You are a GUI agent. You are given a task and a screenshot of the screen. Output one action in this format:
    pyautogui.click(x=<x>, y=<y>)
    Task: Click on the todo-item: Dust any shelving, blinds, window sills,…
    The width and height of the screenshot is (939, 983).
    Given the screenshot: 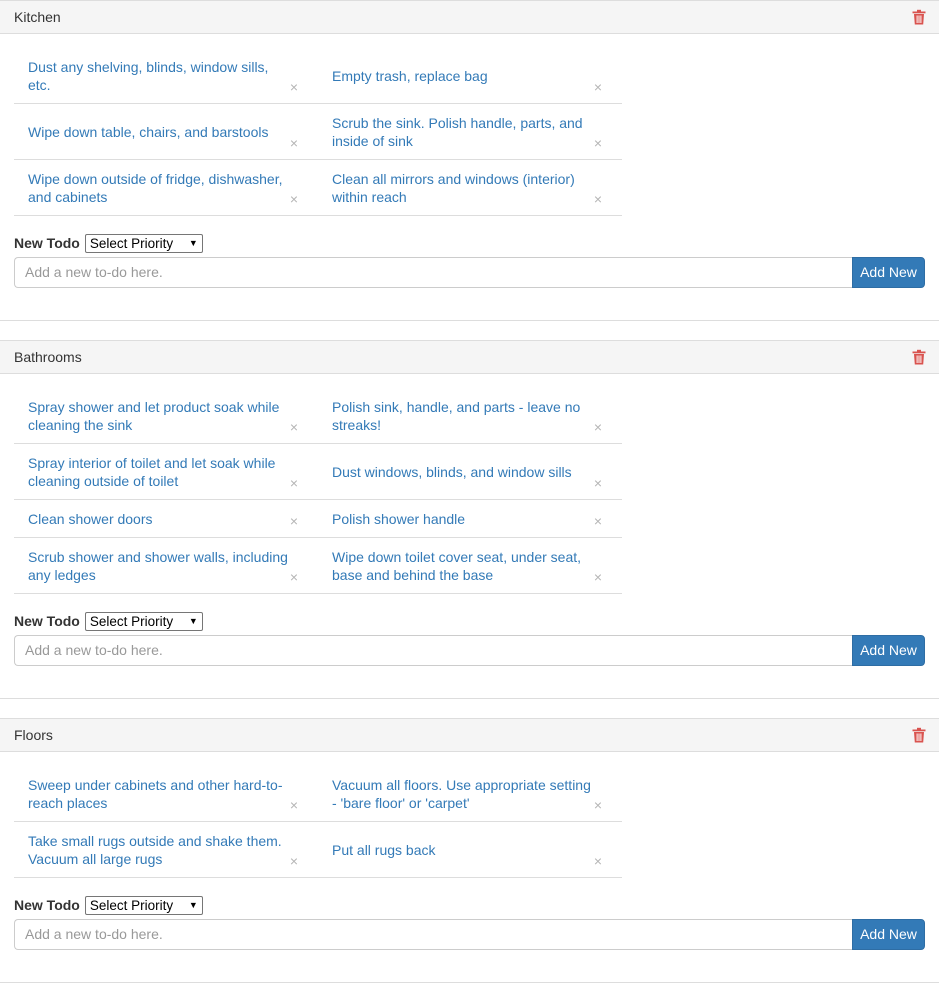 What is the action you would take?
    pyautogui.click(x=166, y=76)
    